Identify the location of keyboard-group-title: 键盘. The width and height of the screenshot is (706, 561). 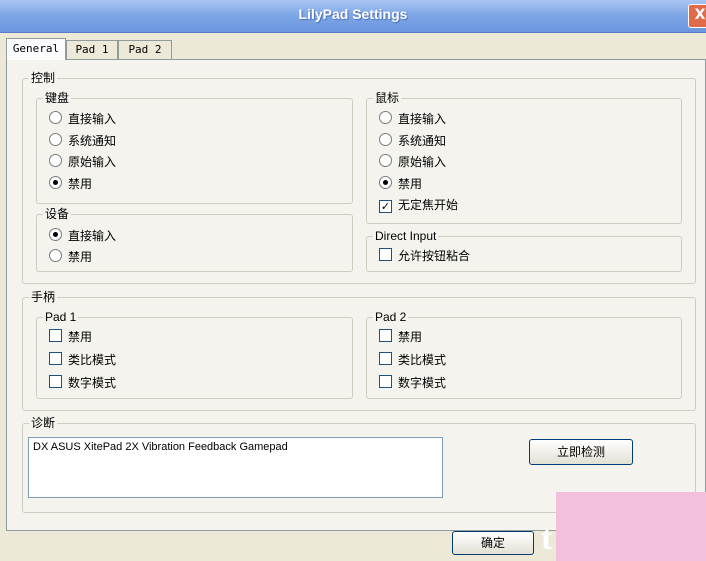
(57, 98).